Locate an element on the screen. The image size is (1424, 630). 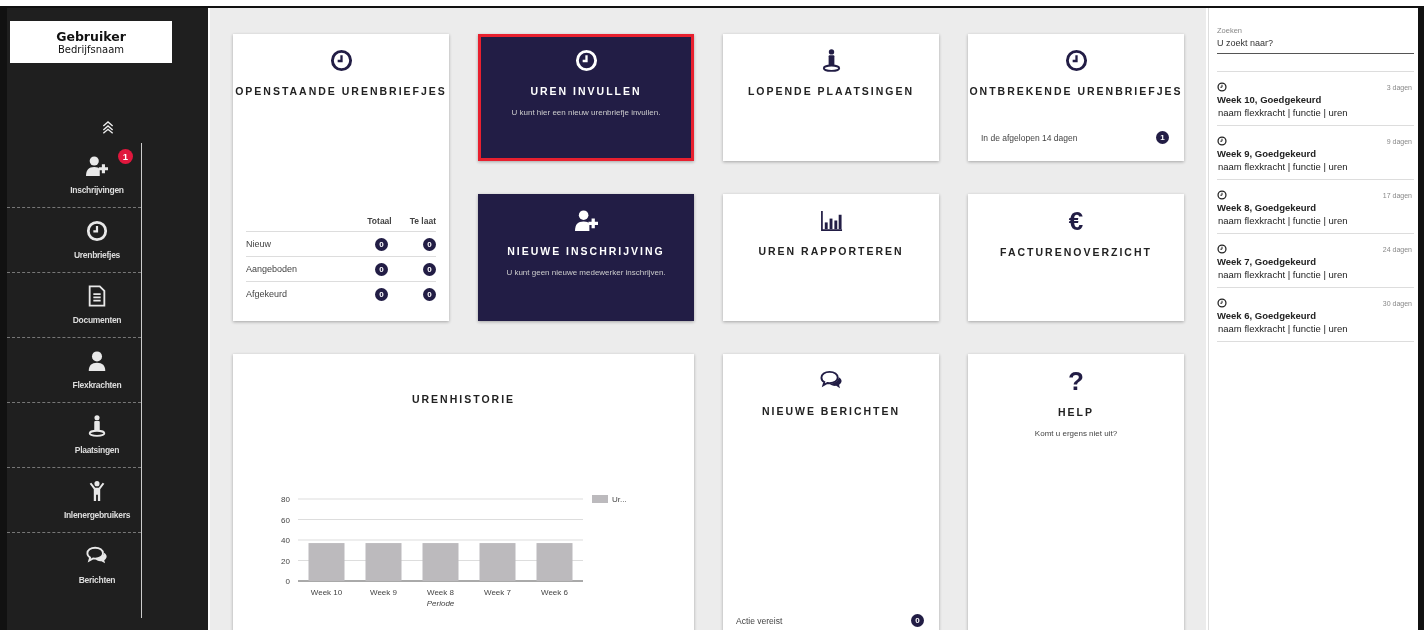
dashboard-tile: NIEUWE INSCHRIJVING U kunt geen nieuwe medewerker inschrijven. is located at coordinates (586, 257).